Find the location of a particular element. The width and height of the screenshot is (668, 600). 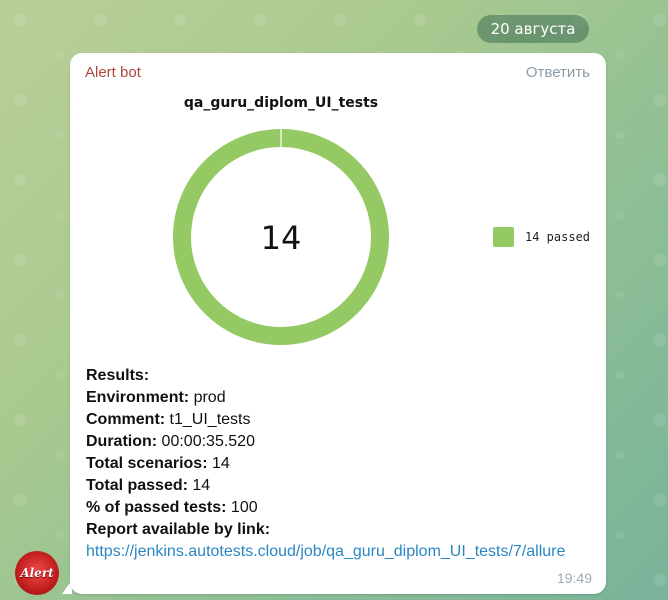

info-key: Comment: is located at coordinates (126, 419).